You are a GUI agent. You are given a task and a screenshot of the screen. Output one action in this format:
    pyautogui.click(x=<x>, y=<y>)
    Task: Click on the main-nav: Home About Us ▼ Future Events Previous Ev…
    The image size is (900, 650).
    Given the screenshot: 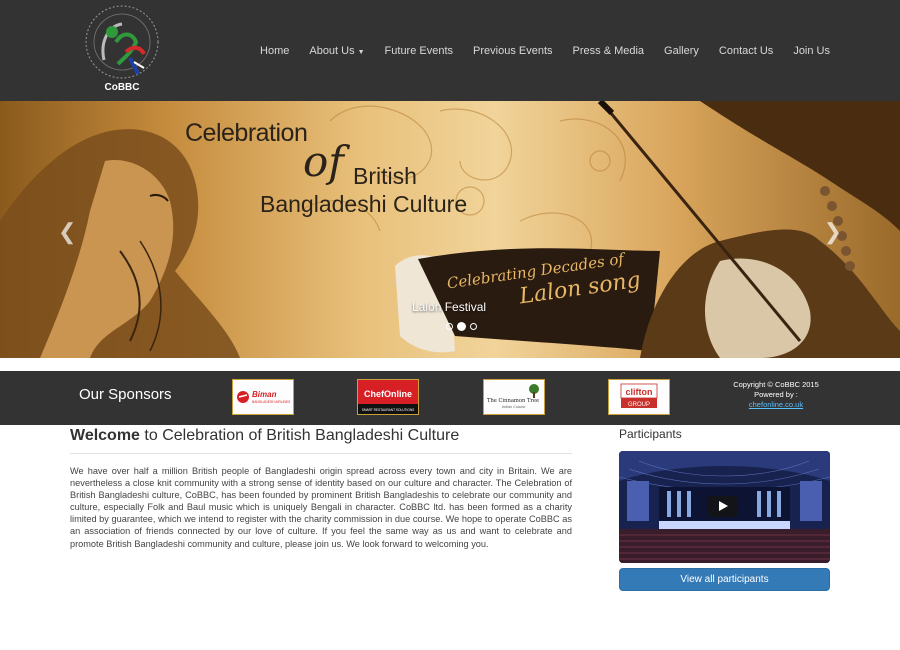 What is the action you would take?
    pyautogui.click(x=545, y=51)
    